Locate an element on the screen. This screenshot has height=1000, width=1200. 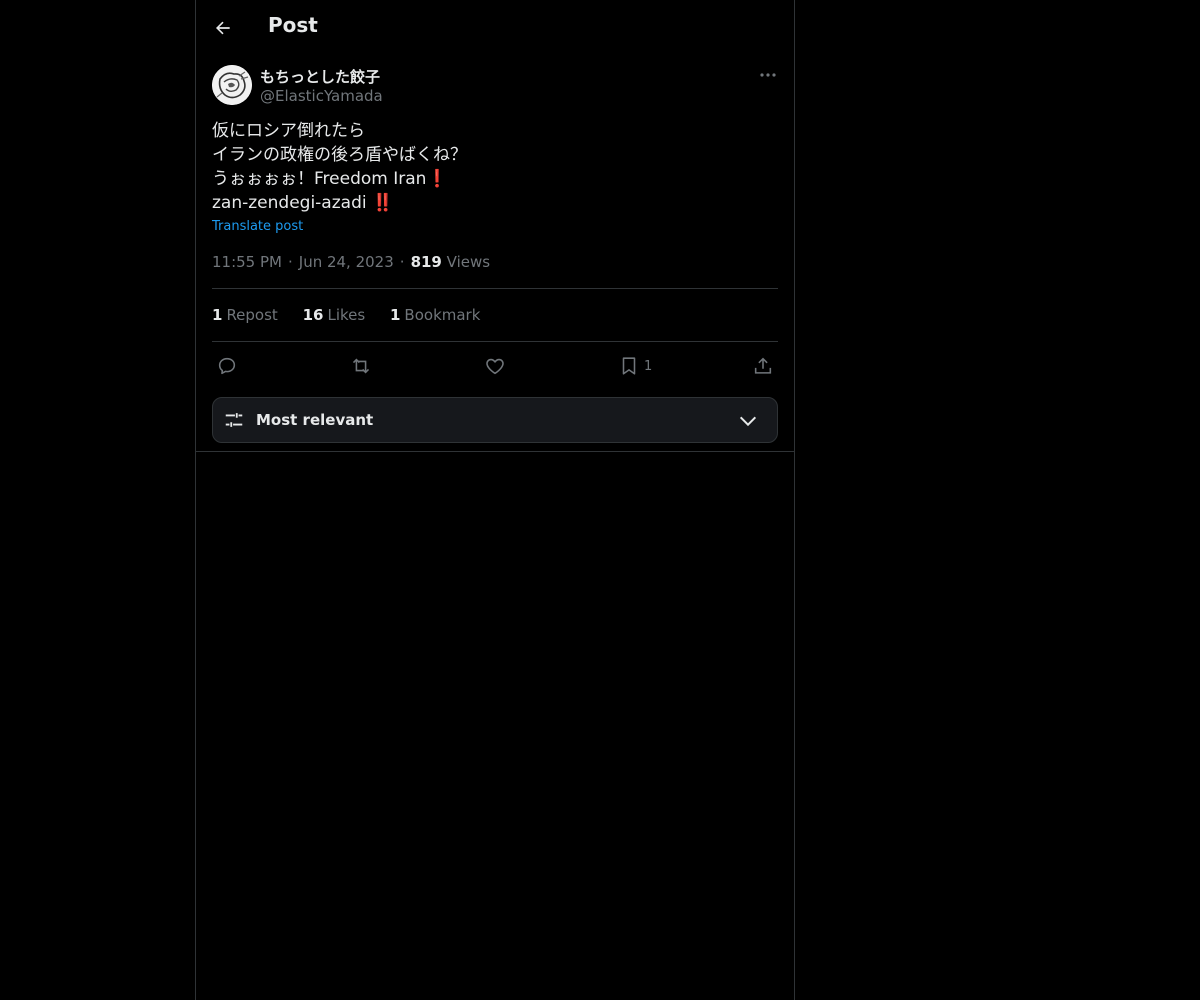
double-exclamation-emoji: ‼️ is located at coordinates (382, 203).